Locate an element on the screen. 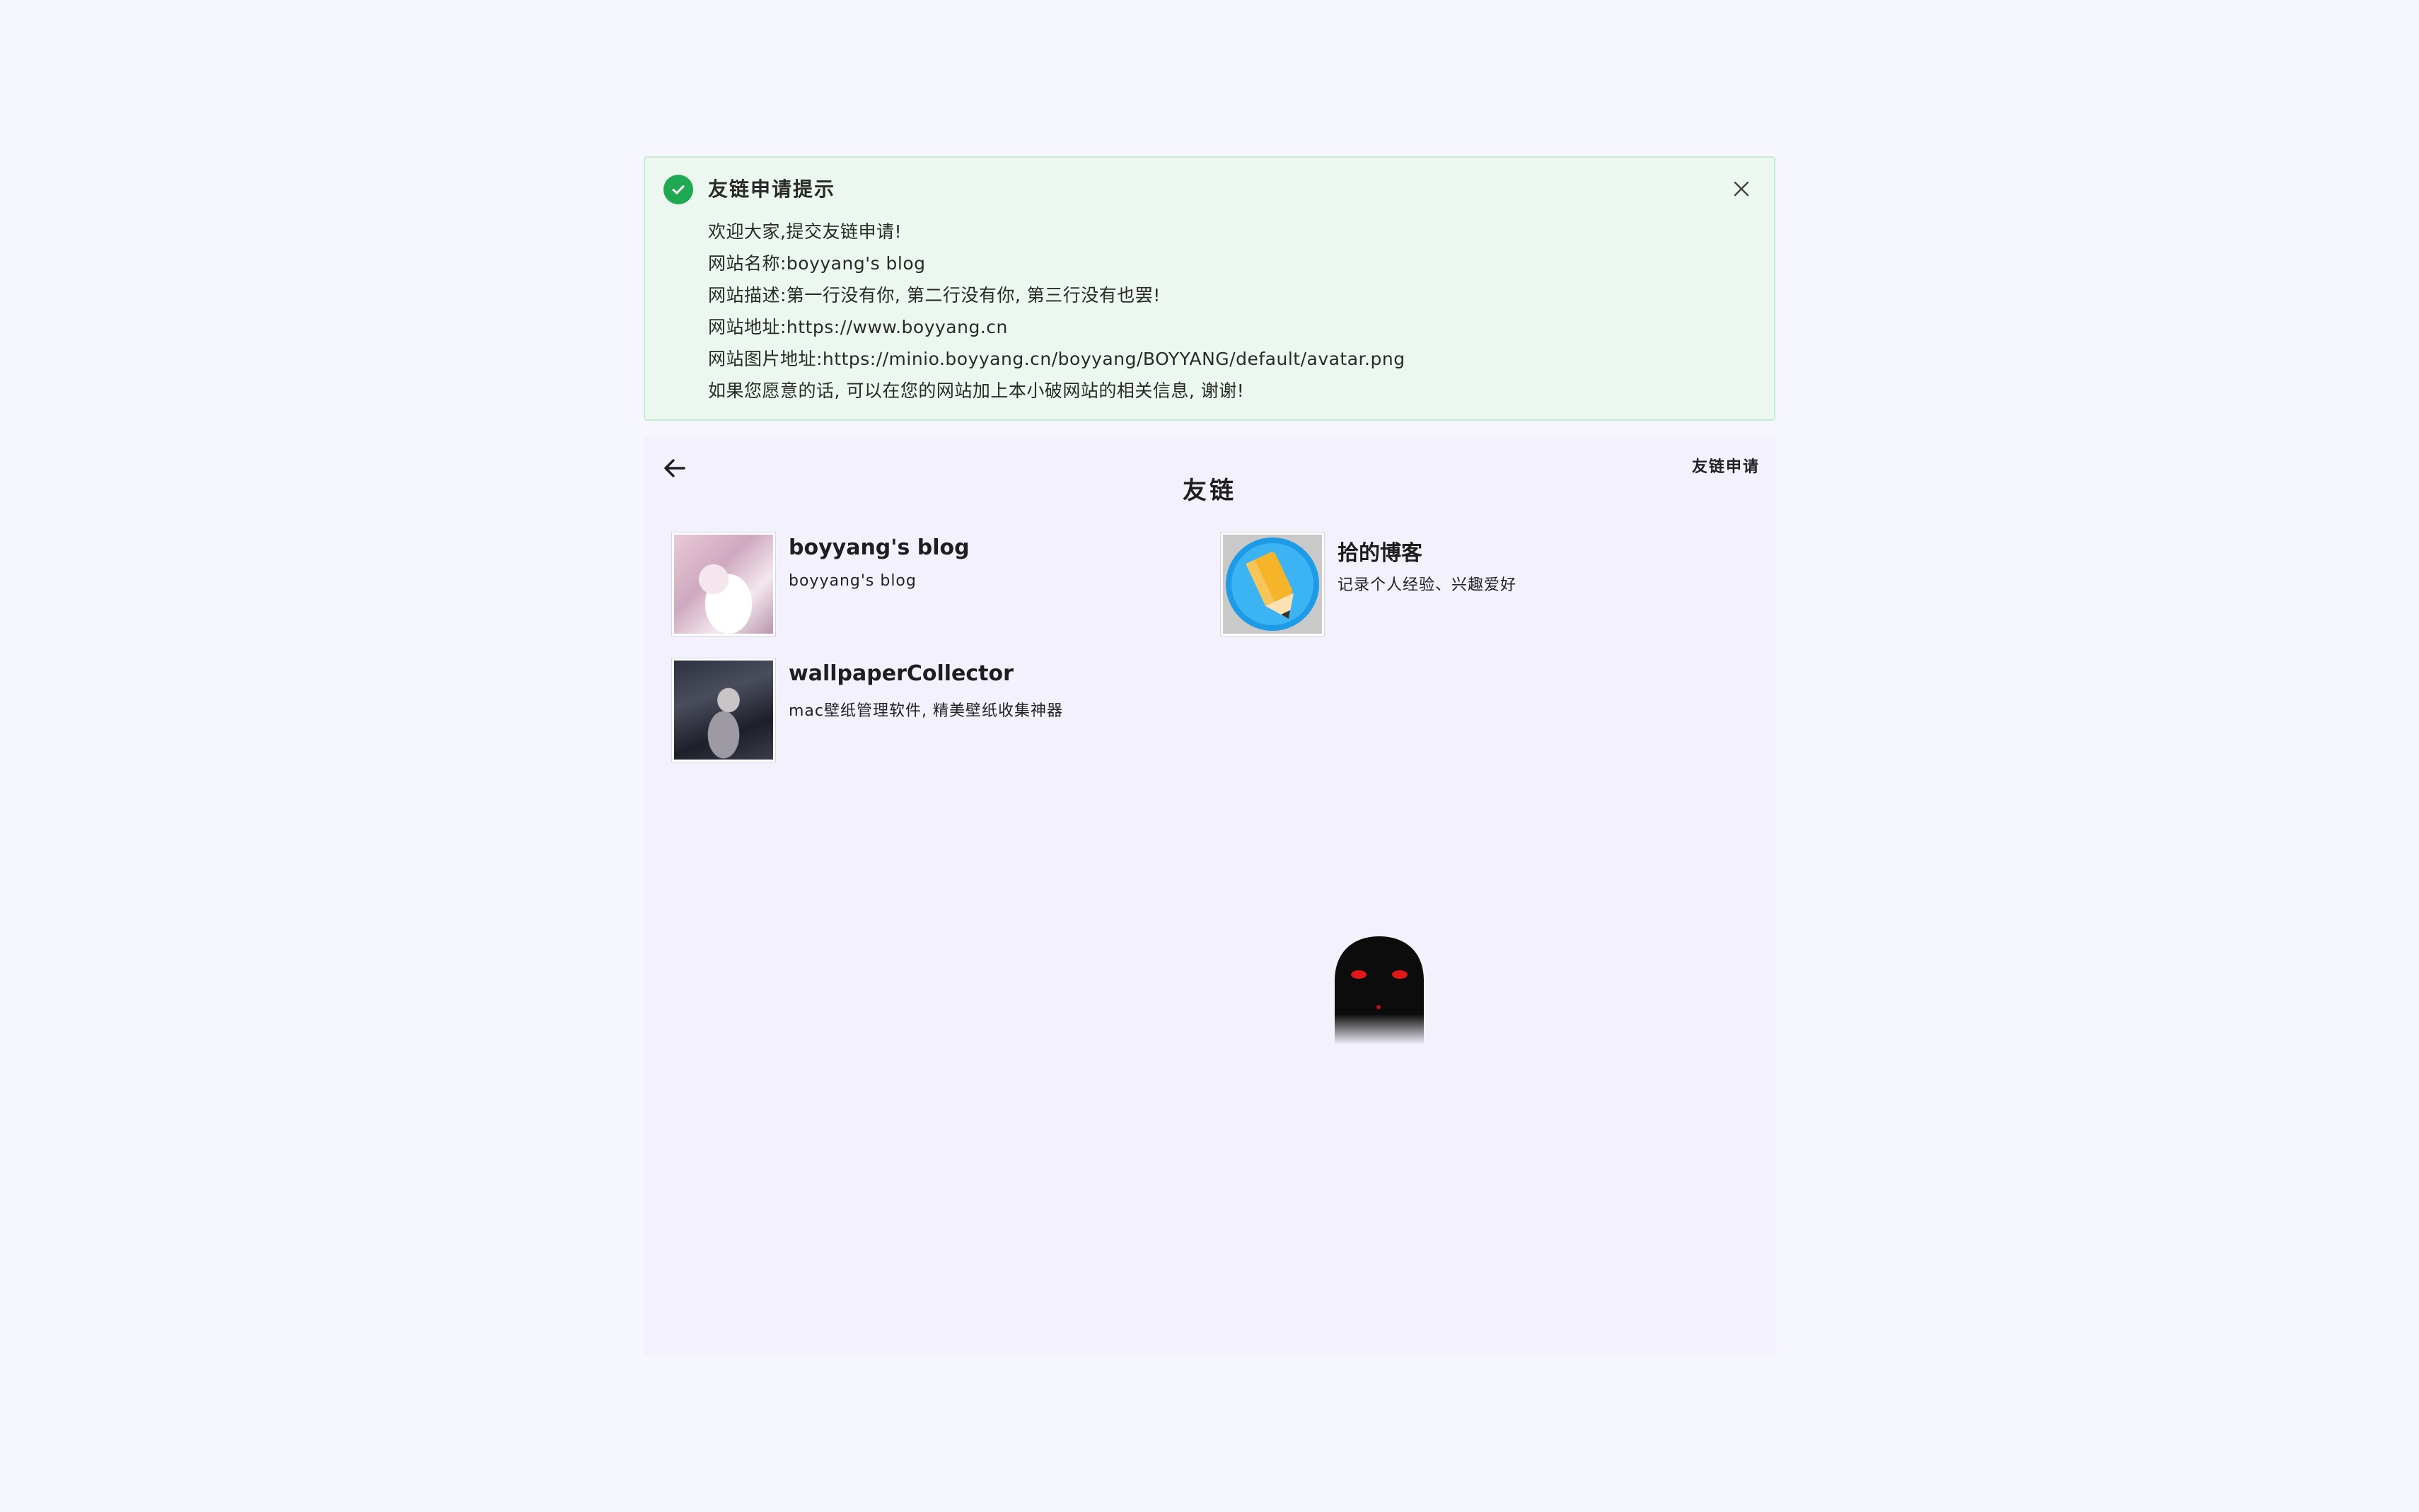 This screenshot has height=1512, width=2419. friend-link-description: mac壁纸管理软件, 精美壁纸收集神器 is located at coordinates (926, 711).